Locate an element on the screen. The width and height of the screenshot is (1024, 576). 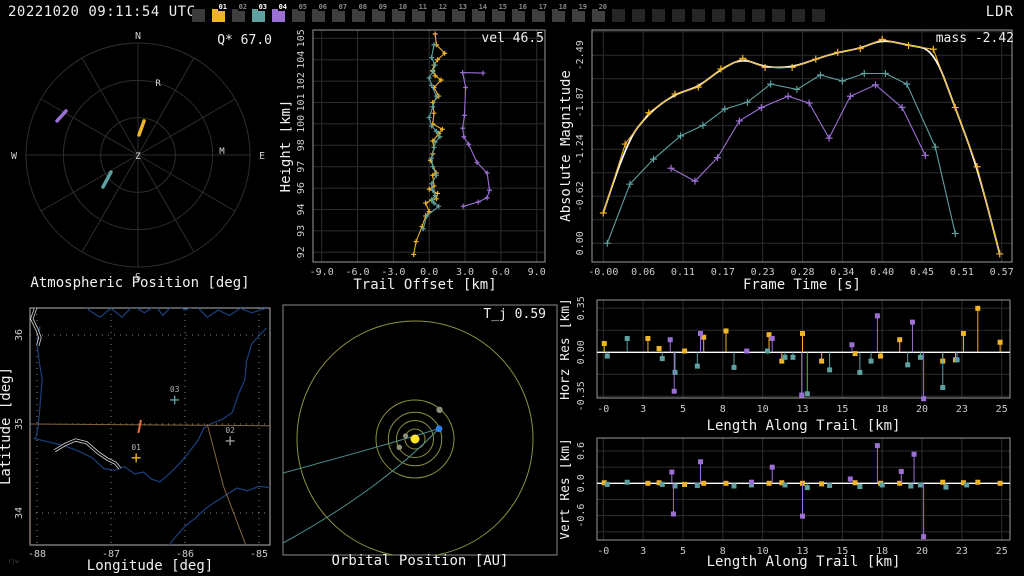
station-box-02: 02 is located at coordinates (240, 12).